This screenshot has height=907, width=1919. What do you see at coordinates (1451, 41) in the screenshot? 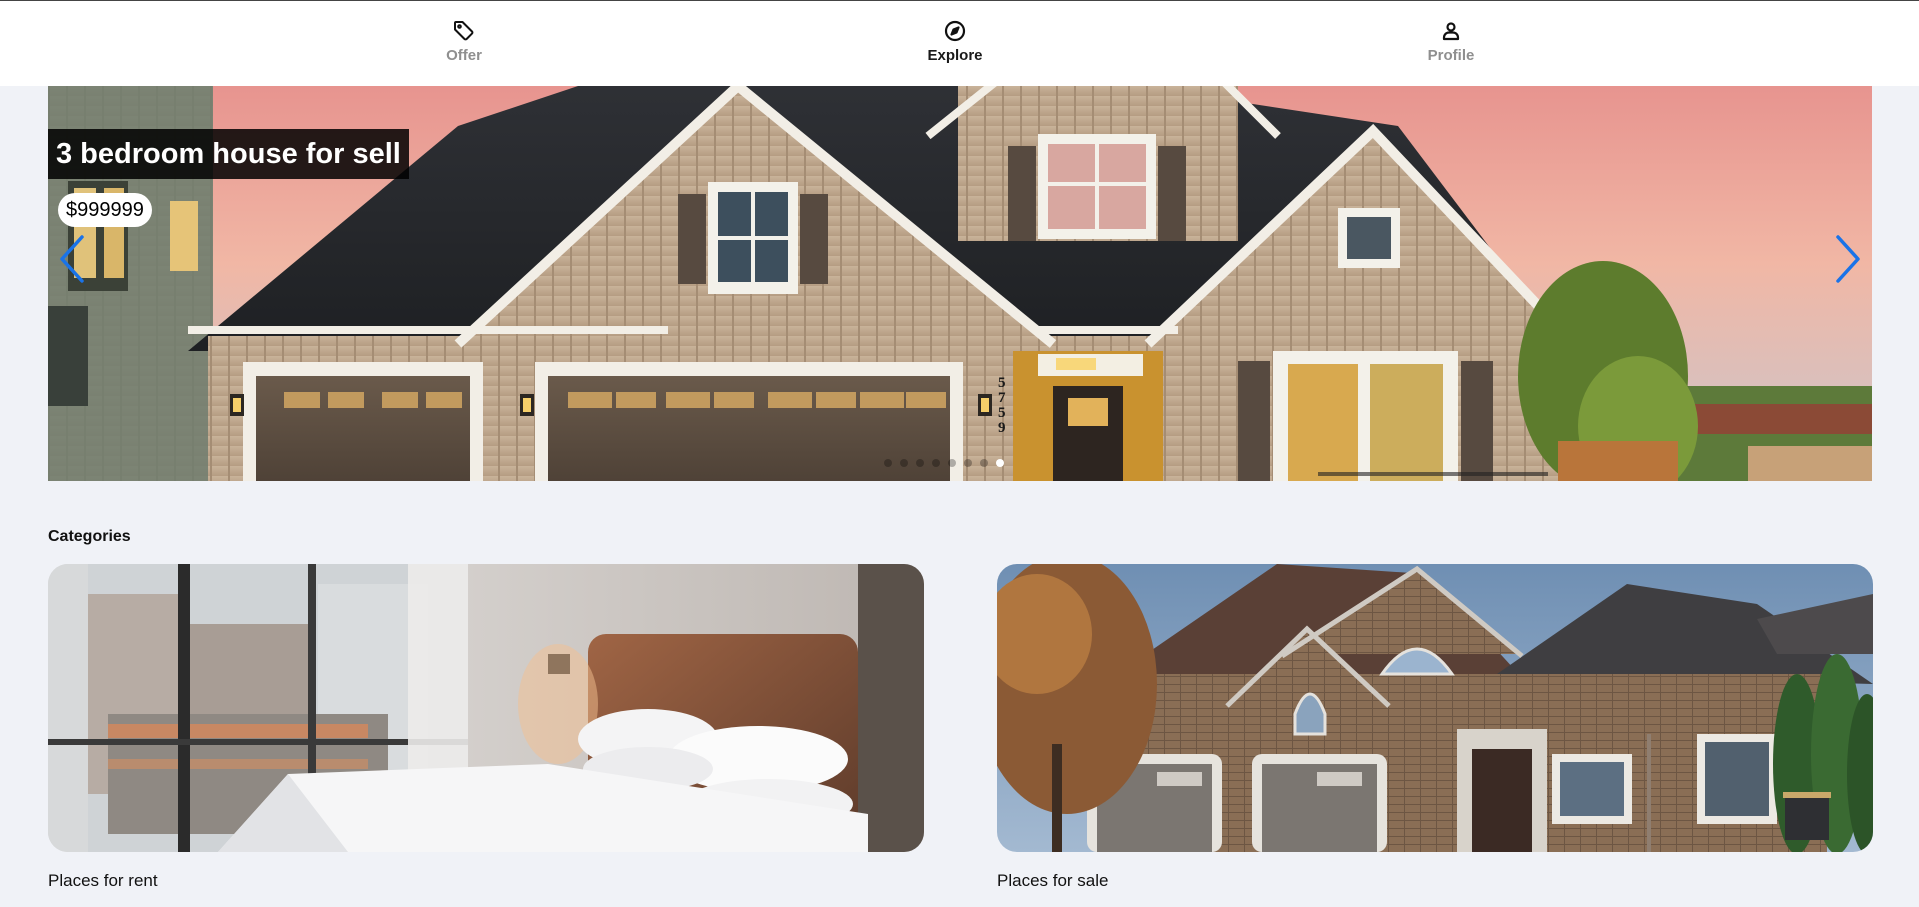
I see `nav-item-profile: Profile` at bounding box center [1451, 41].